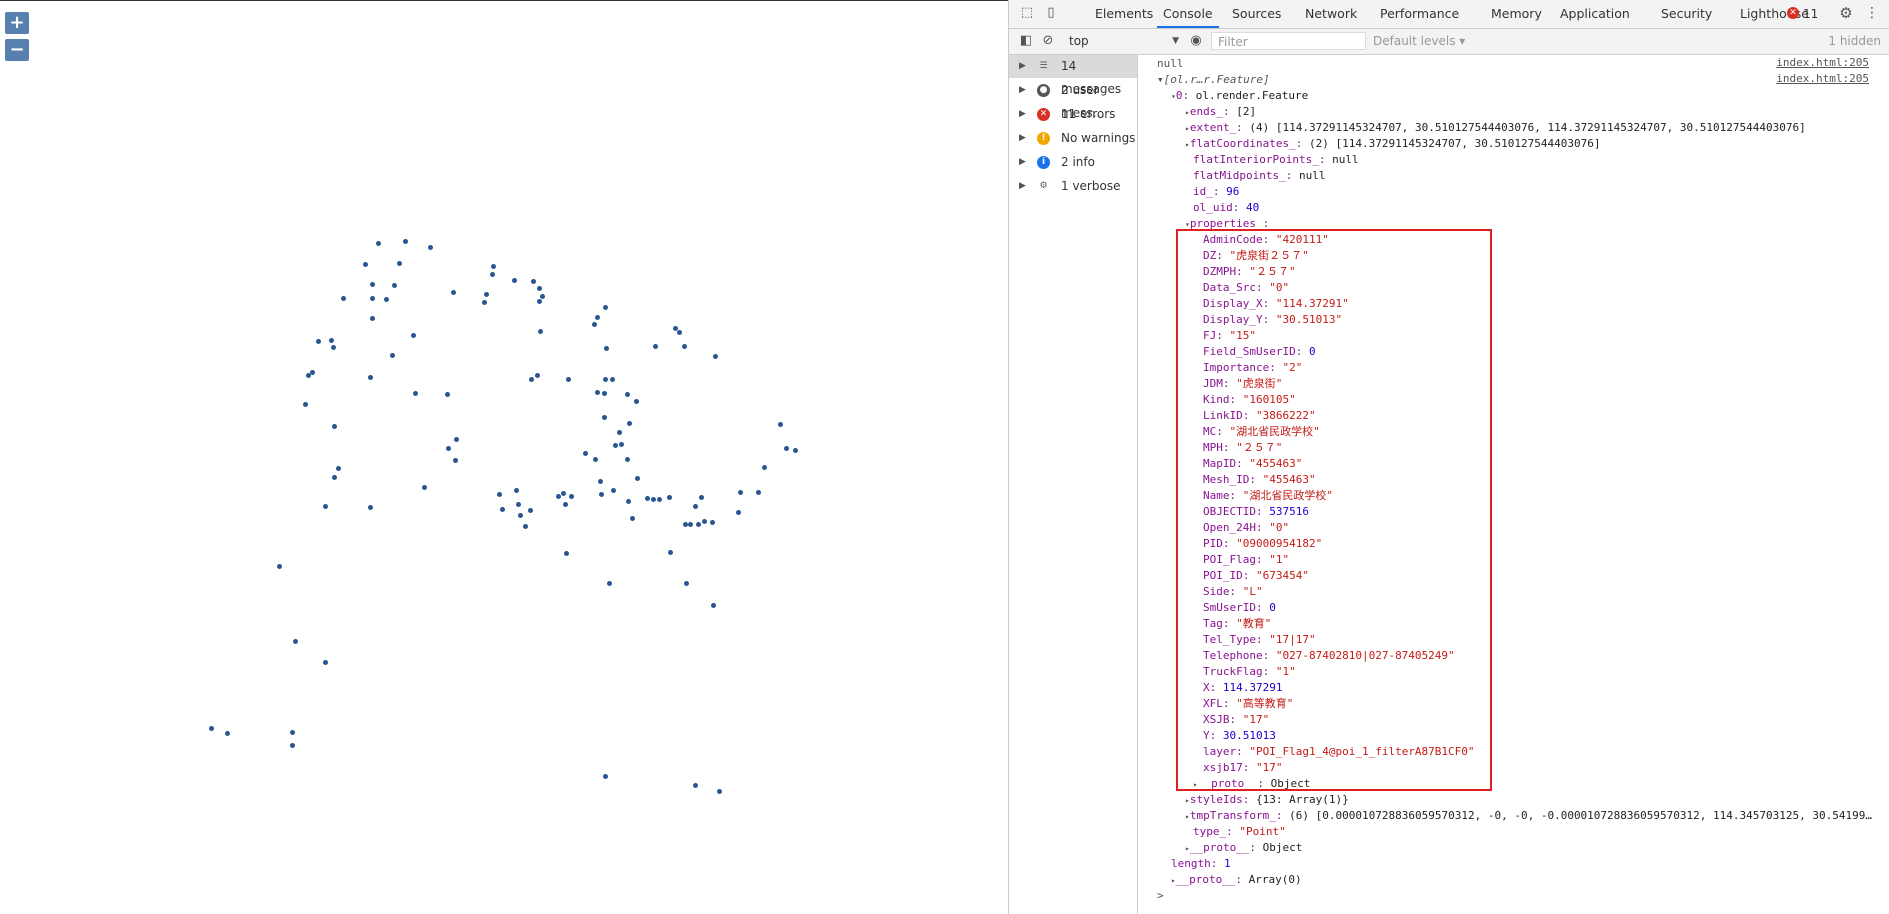 The width and height of the screenshot is (1889, 914). I want to click on console-line: >, so click(1160, 896).